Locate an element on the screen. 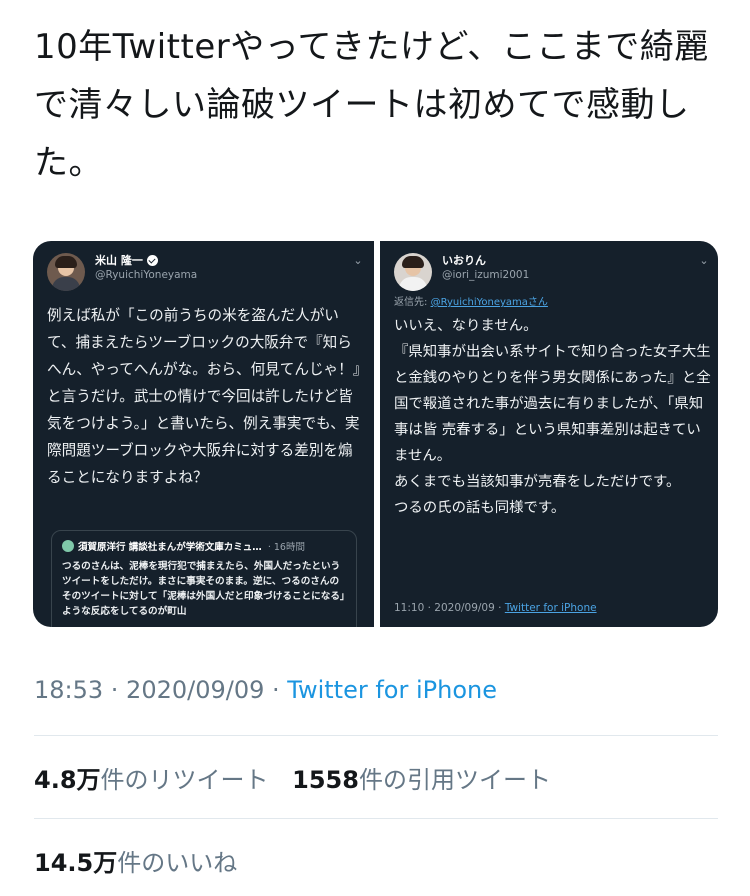 This screenshot has height=896, width=750. stats-row: 4.8万件のリツイート 1558件の引用ツイート is located at coordinates (300, 777).